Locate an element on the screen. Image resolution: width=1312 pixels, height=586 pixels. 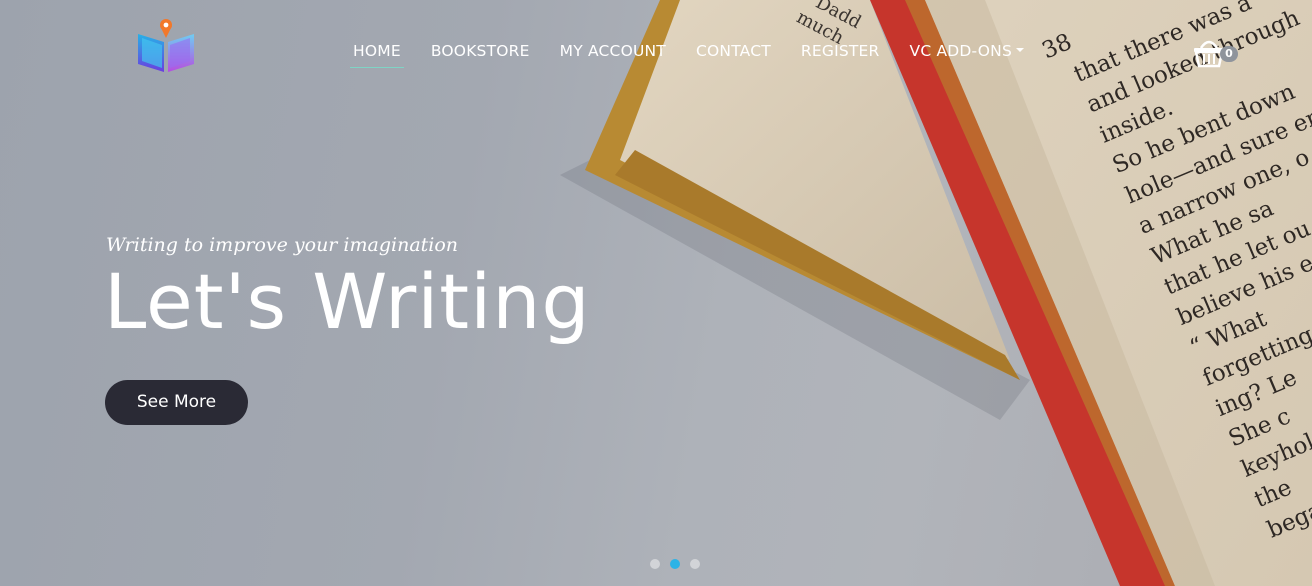
nav-item-label: REGISTER is located at coordinates (840, 51).